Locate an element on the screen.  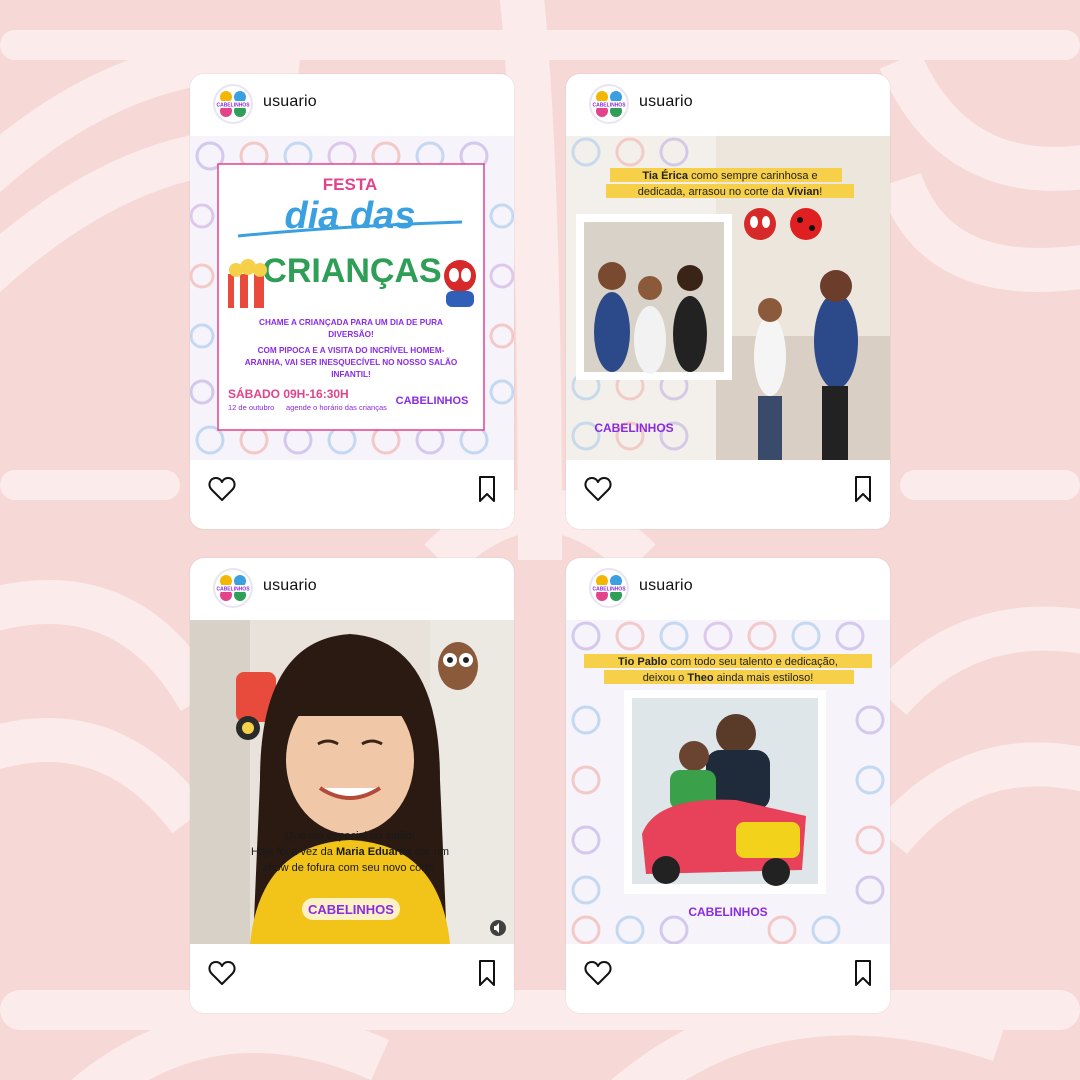
spiderman-icon is located at coordinates (460, 283).